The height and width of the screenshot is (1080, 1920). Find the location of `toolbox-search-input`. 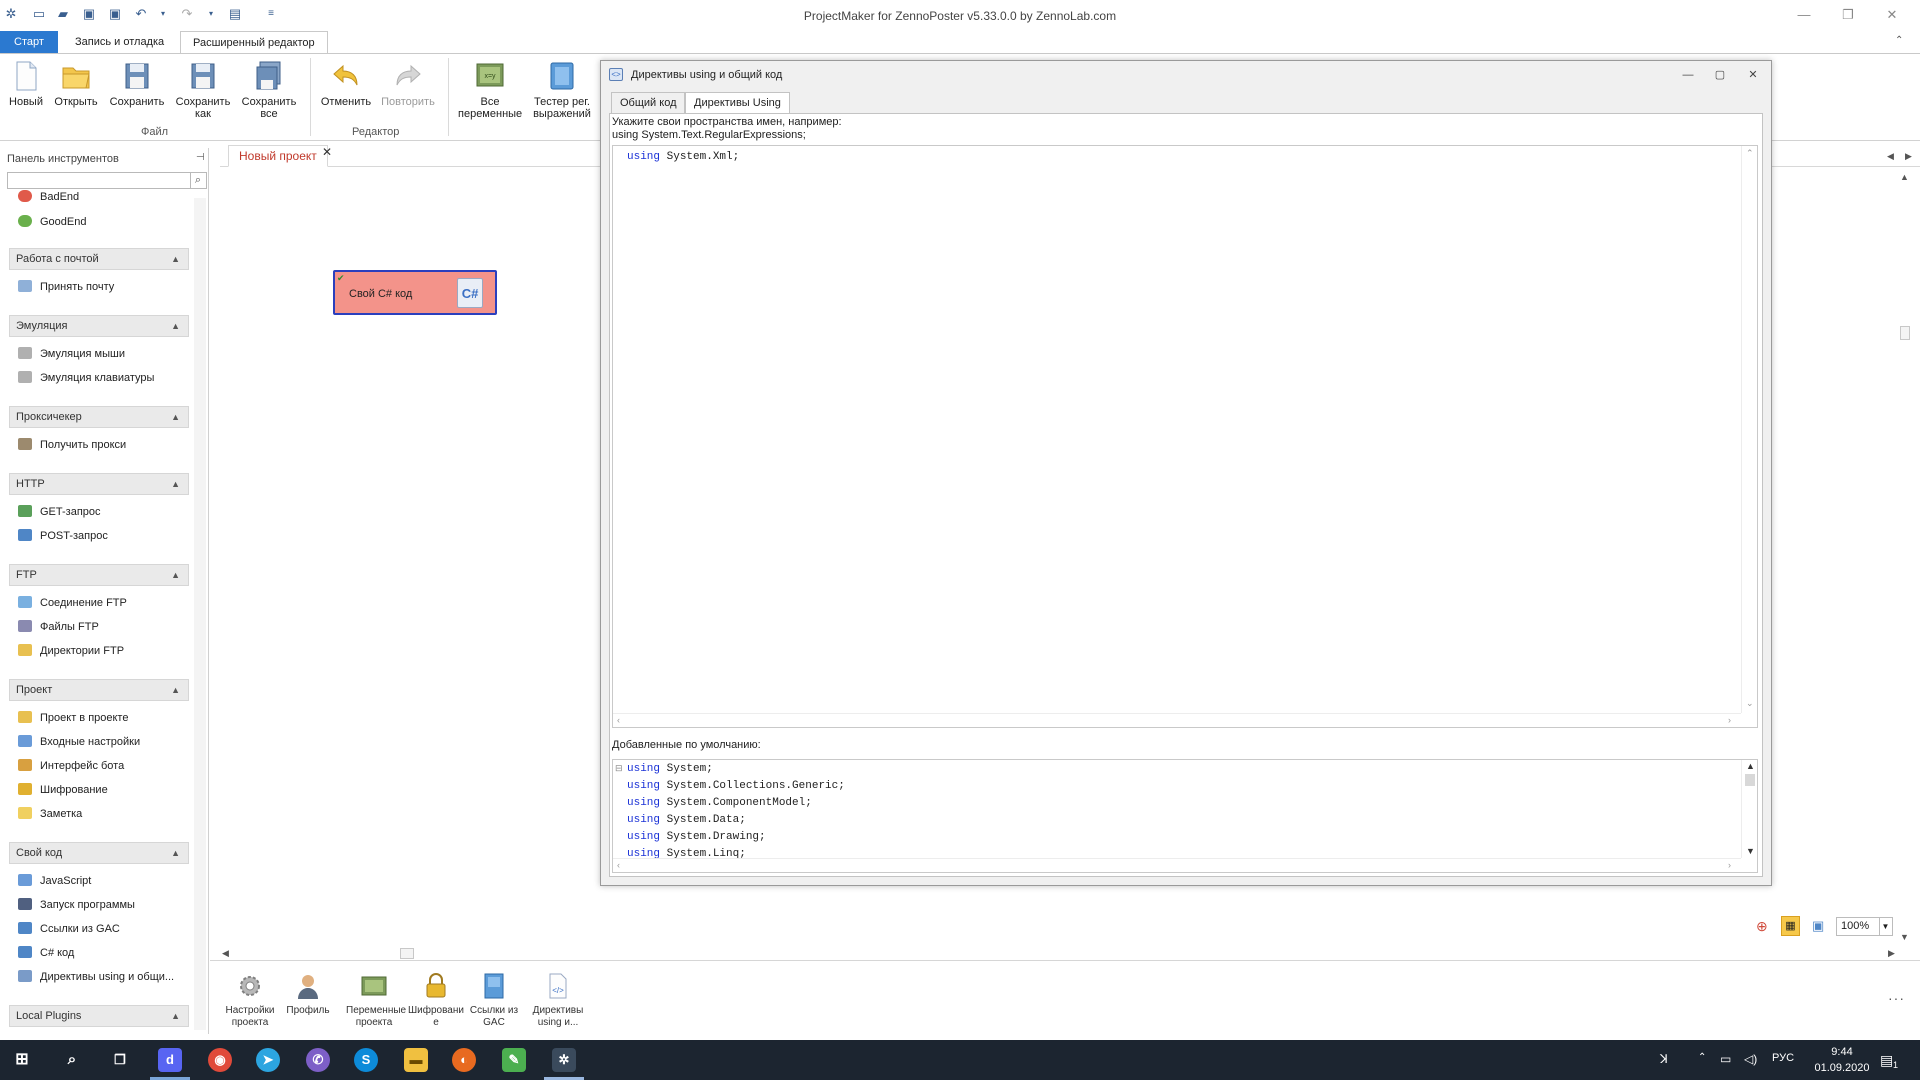

toolbox-search-input is located at coordinates (99, 180).